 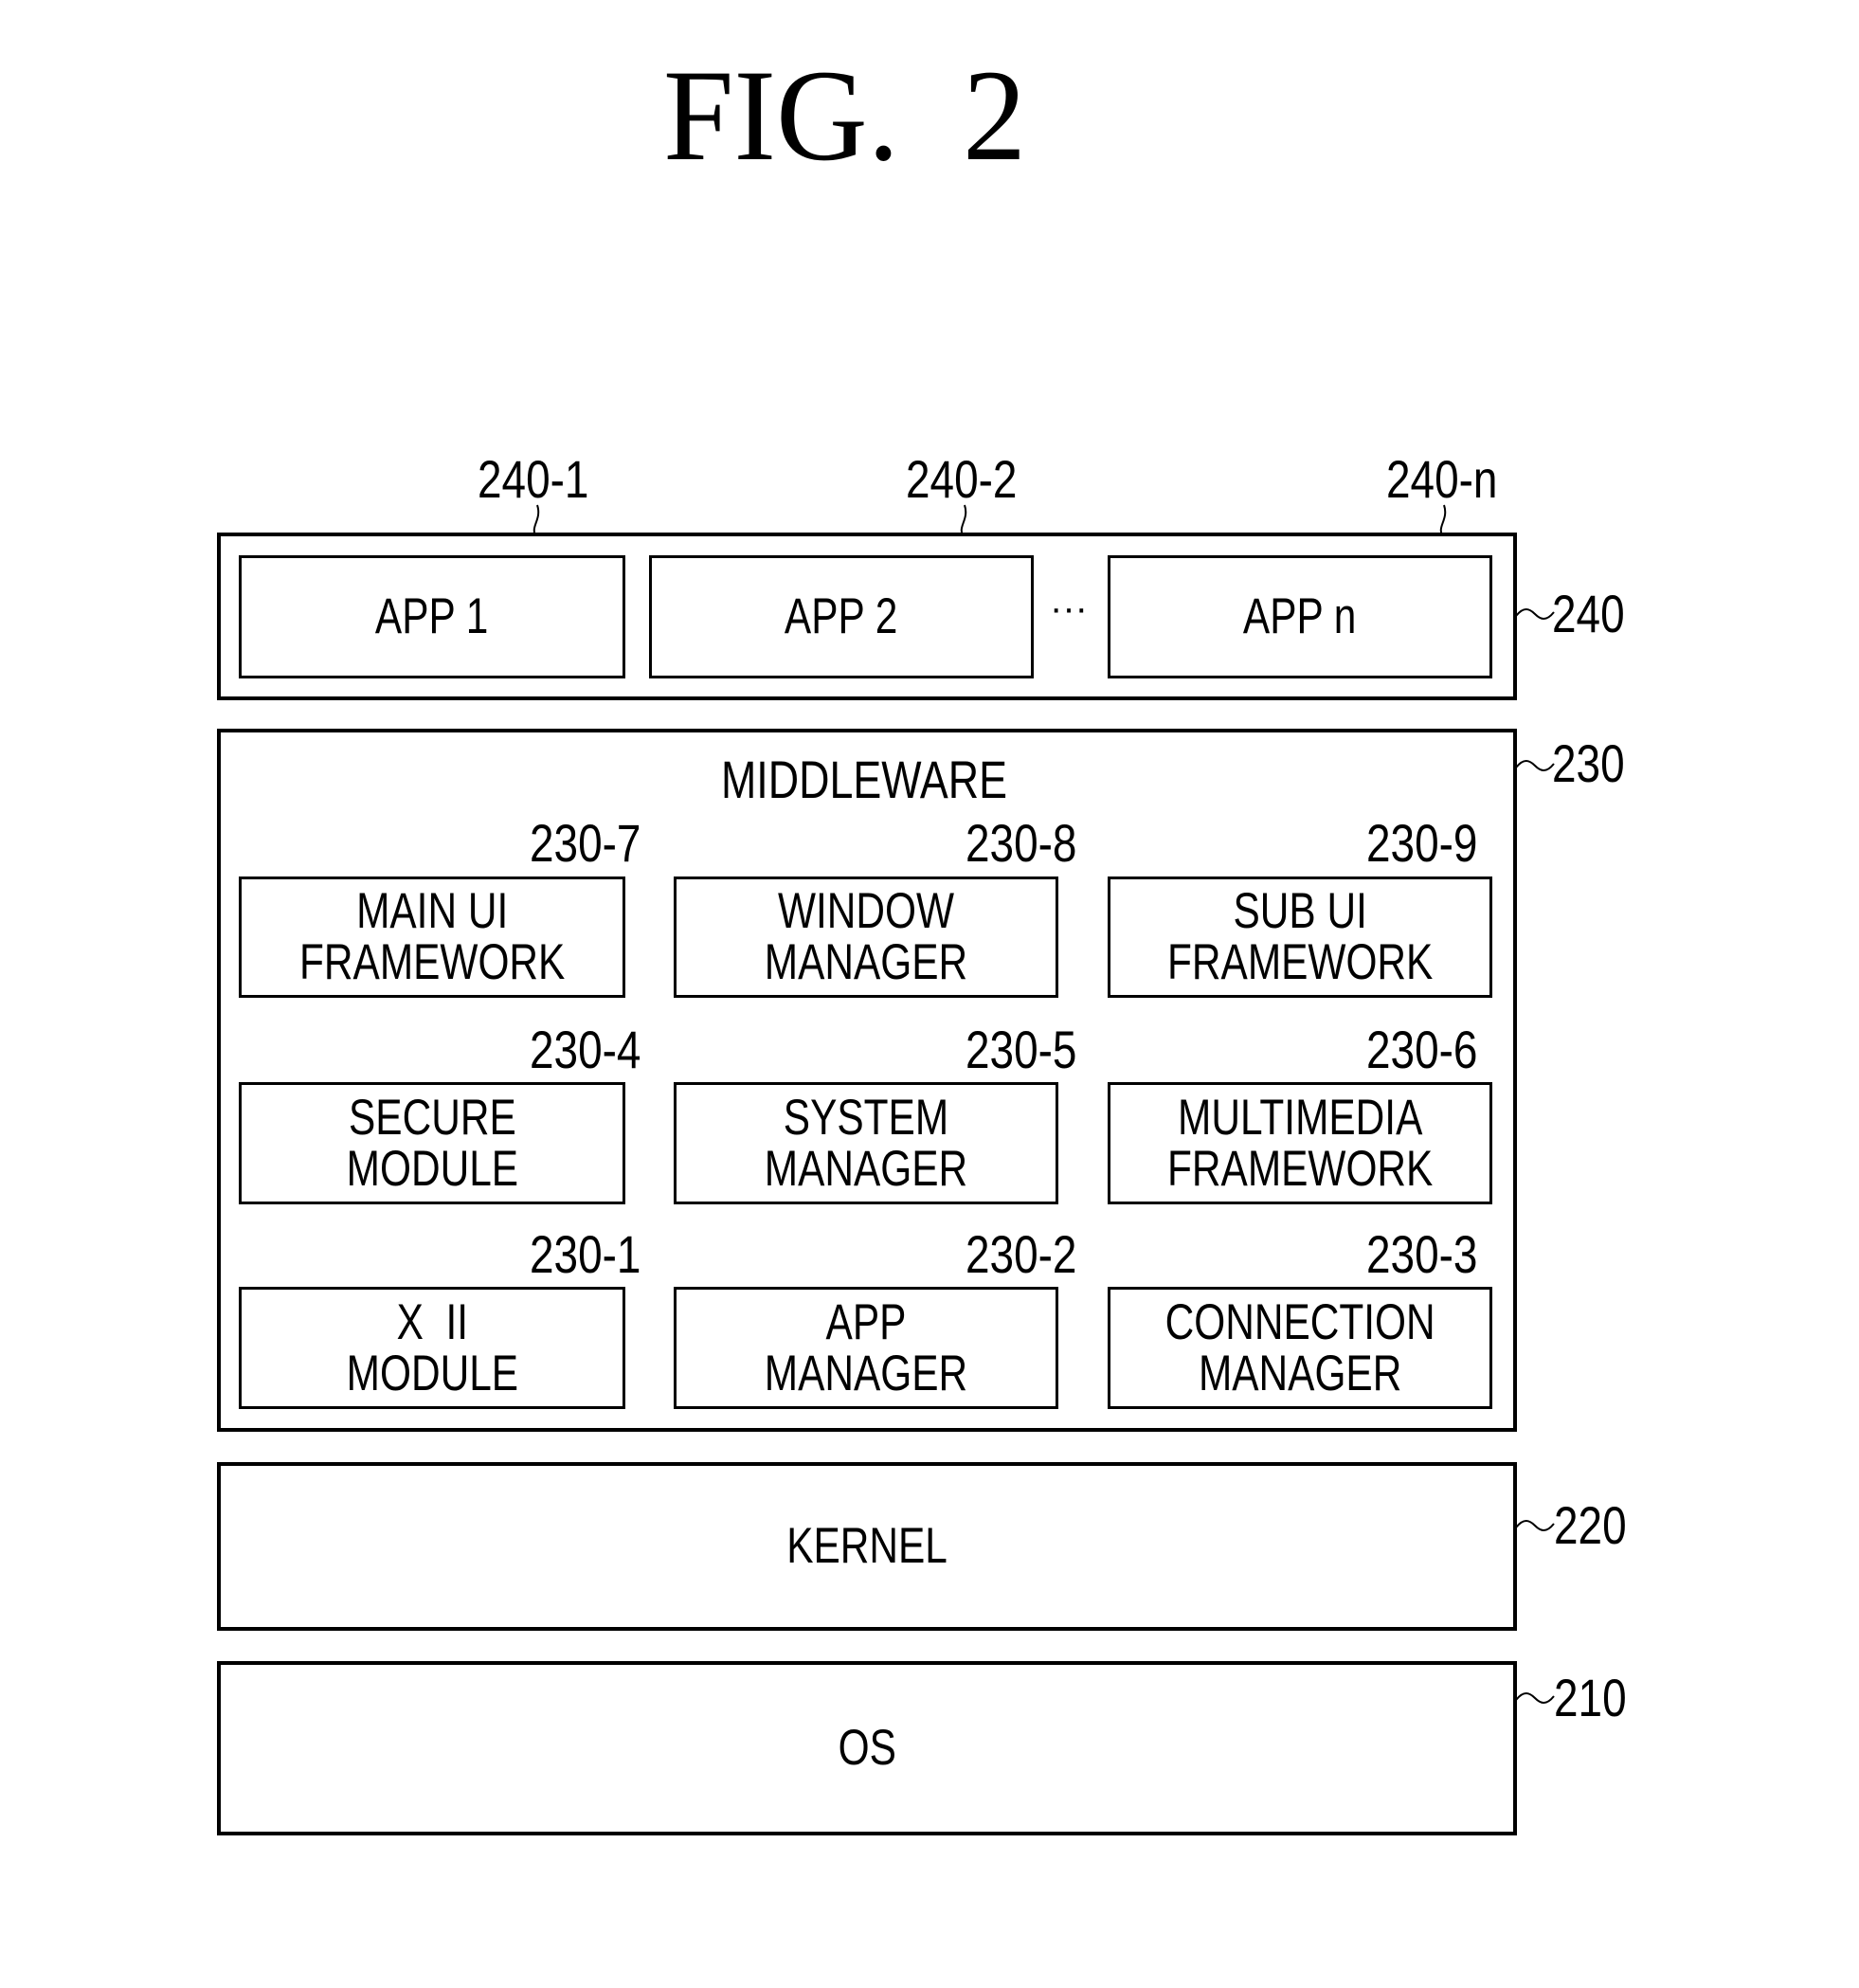 What do you see at coordinates (866, 1321) in the screenshot?
I see `module-line: APP` at bounding box center [866, 1321].